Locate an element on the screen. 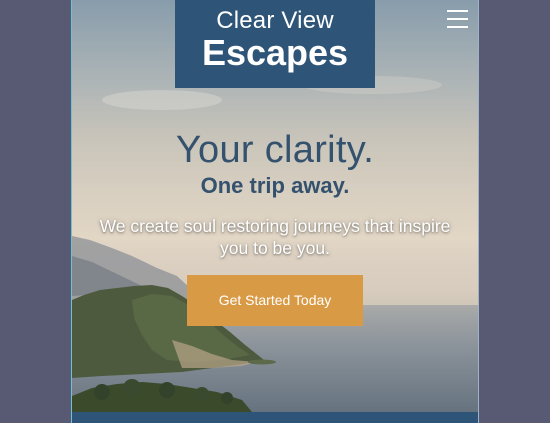 This screenshot has width=550, height=423. brand-name-line2: Escapes is located at coordinates (275, 52).